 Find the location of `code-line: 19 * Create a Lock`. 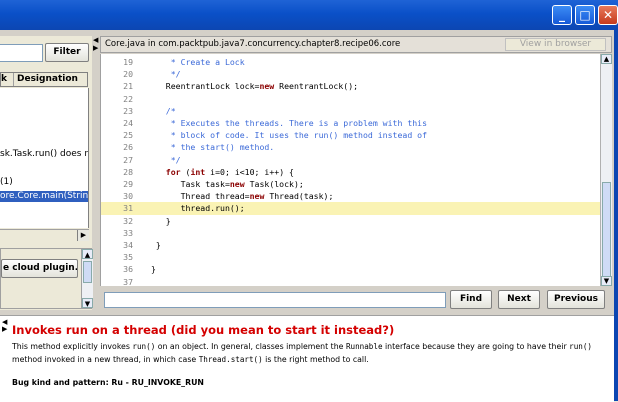

code-line: 19 * Create a Lock is located at coordinates (351, 62).